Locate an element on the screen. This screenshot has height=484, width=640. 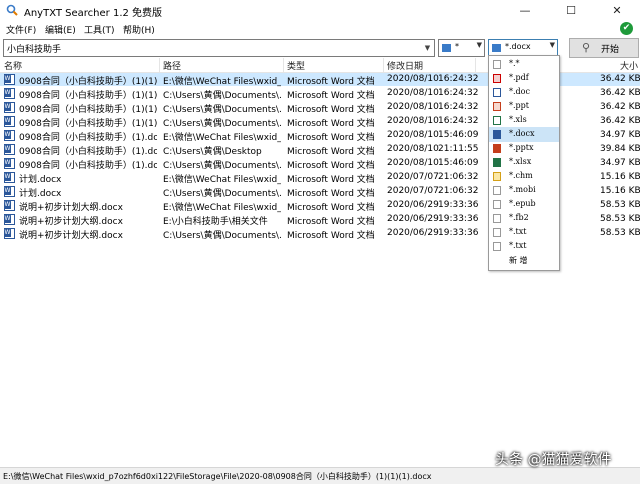
cell-date: 2020/06/29 is located at coordinates (413, 205).